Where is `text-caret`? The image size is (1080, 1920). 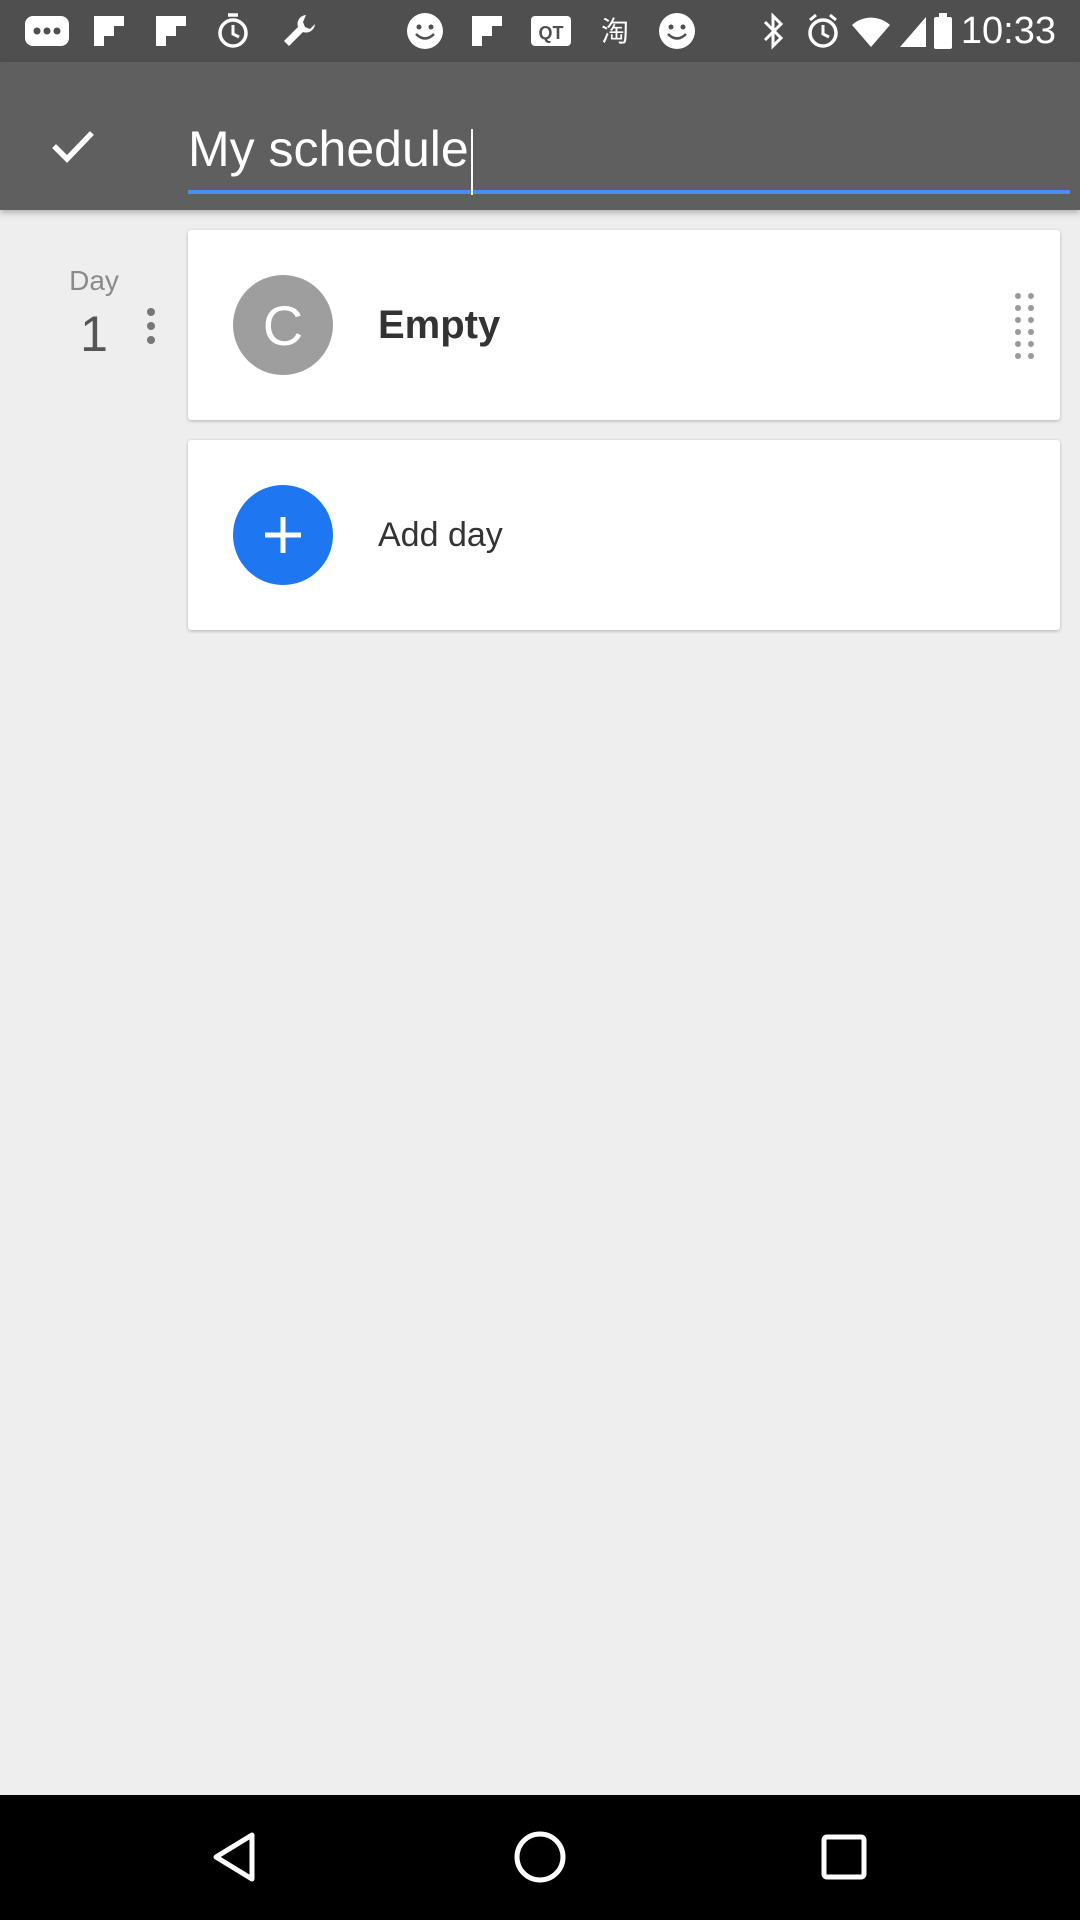
text-caret is located at coordinates (471, 161).